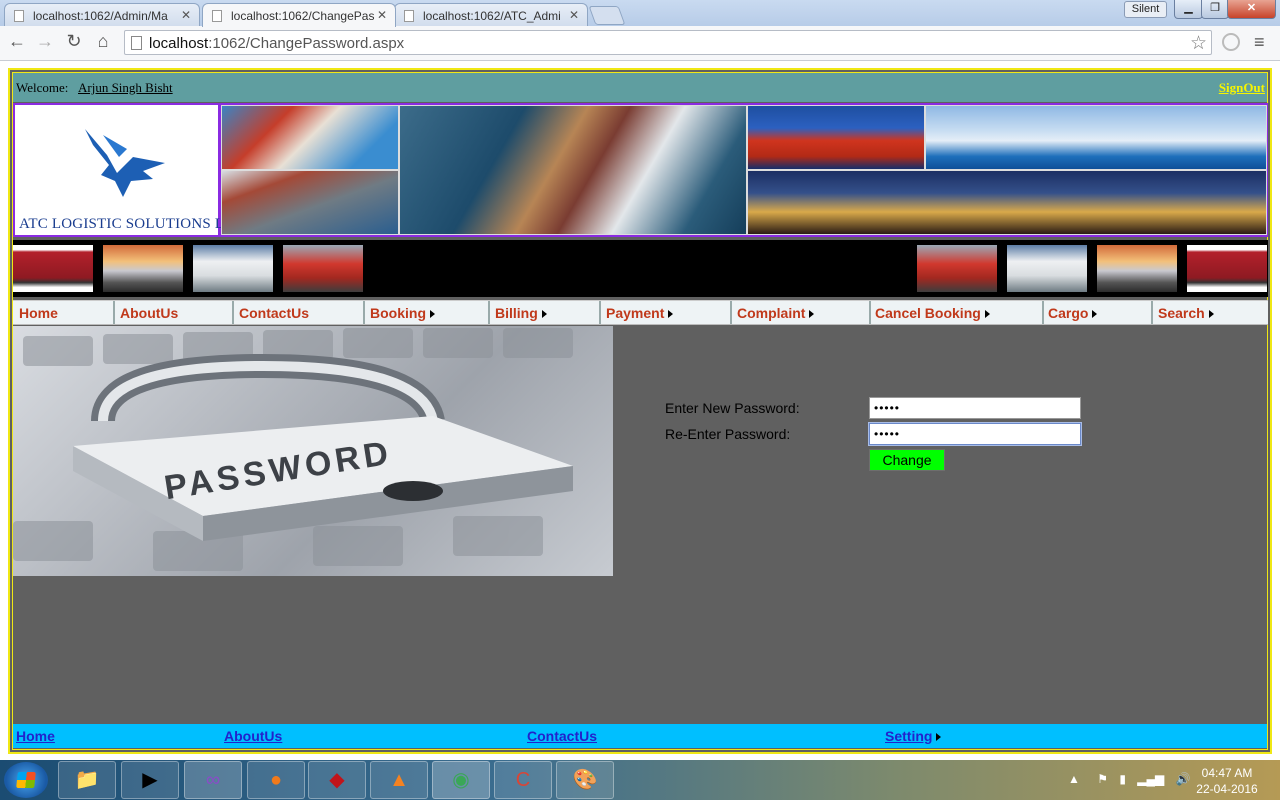 Image resolution: width=1280 pixels, height=800 pixels. What do you see at coordinates (836, 137) in the screenshot?
I see `container-crane-photo` at bounding box center [836, 137].